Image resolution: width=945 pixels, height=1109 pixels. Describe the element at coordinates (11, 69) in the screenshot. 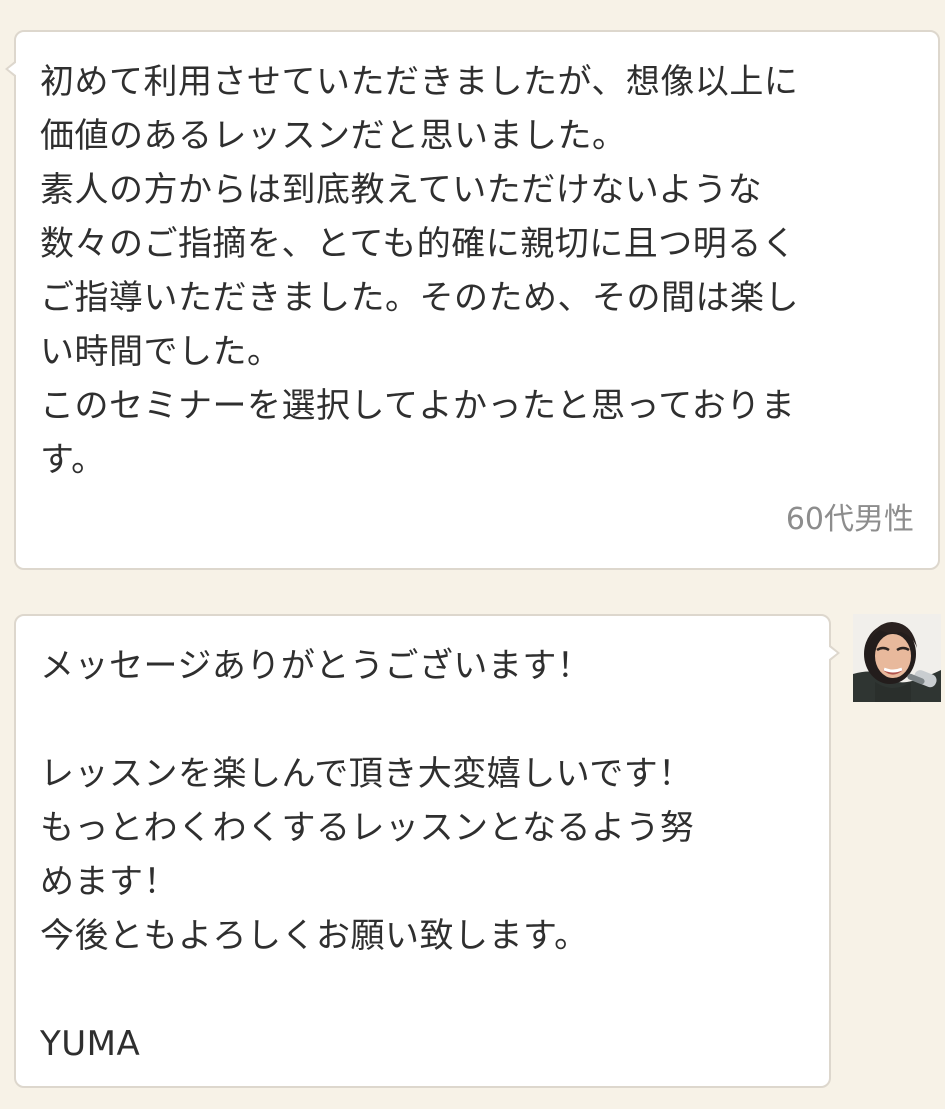

I see `review-bubble-tail` at that location.